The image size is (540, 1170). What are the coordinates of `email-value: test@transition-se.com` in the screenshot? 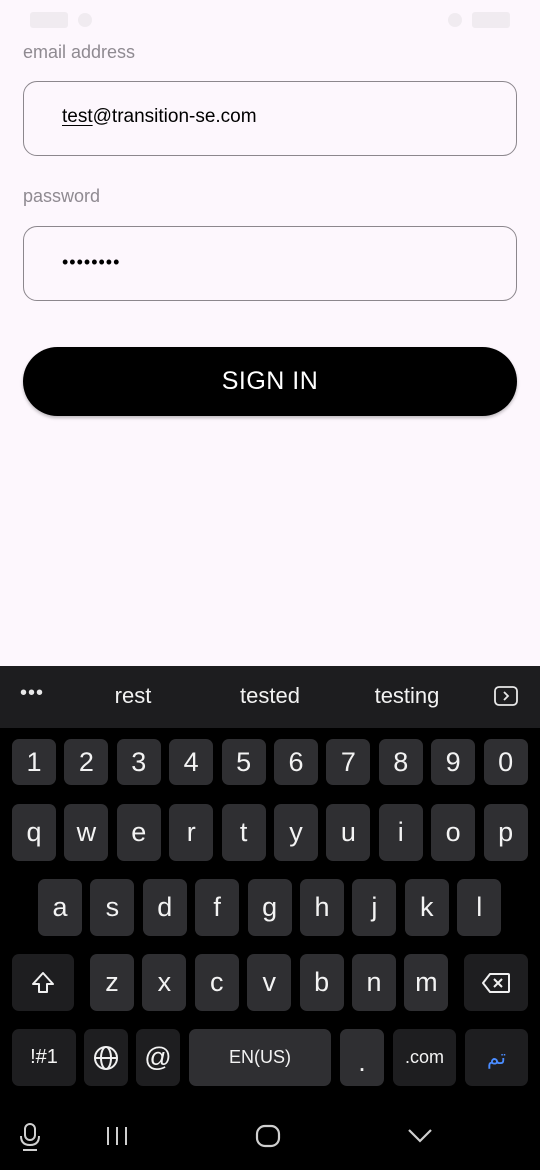 It's located at (159, 117).